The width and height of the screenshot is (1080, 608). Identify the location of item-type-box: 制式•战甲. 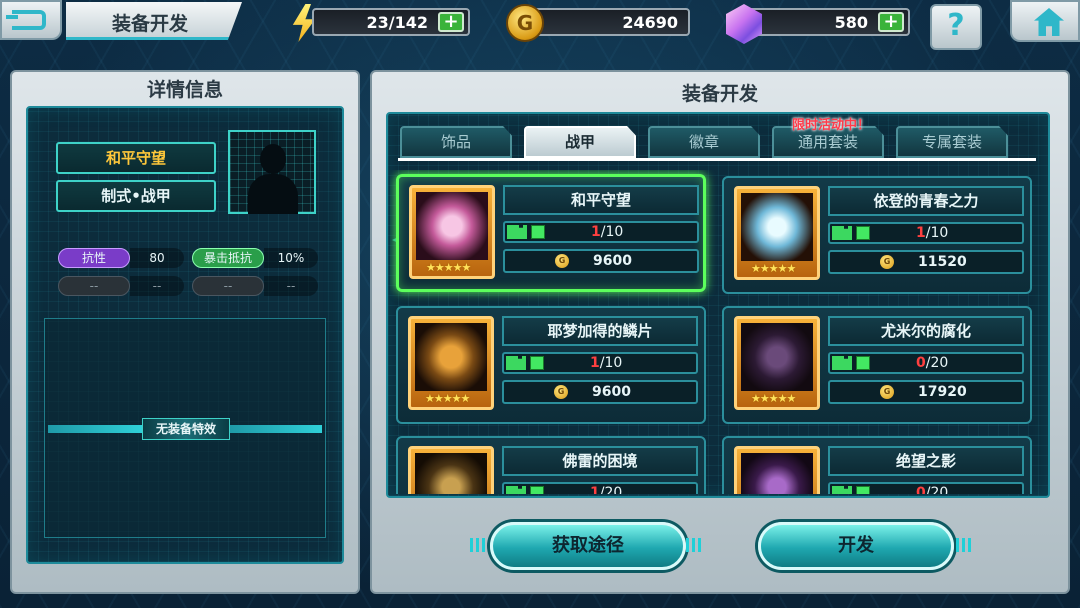
(136, 196).